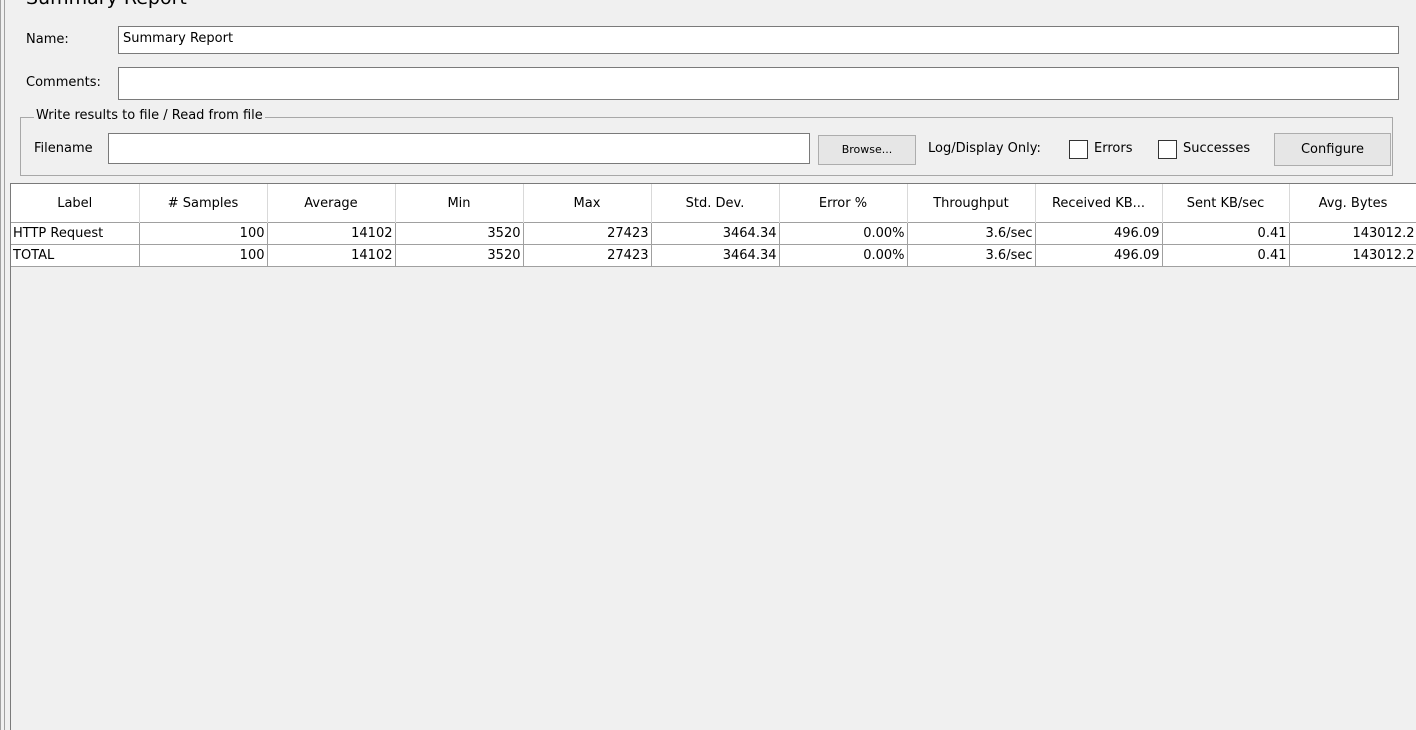  What do you see at coordinates (587, 203) in the screenshot?
I see `col-header-max: Max` at bounding box center [587, 203].